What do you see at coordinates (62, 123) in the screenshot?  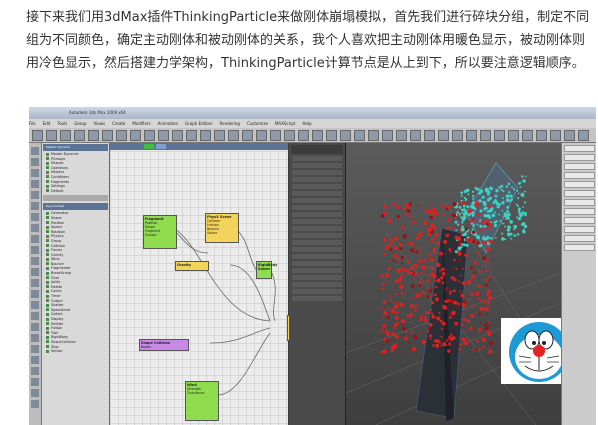 I see `menu-item: Tools` at bounding box center [62, 123].